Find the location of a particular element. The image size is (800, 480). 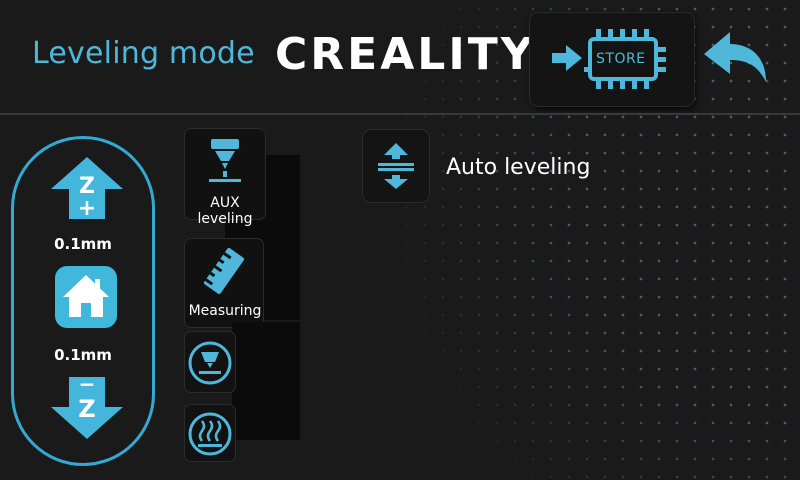

auto-leveling-icon is located at coordinates (396, 166).